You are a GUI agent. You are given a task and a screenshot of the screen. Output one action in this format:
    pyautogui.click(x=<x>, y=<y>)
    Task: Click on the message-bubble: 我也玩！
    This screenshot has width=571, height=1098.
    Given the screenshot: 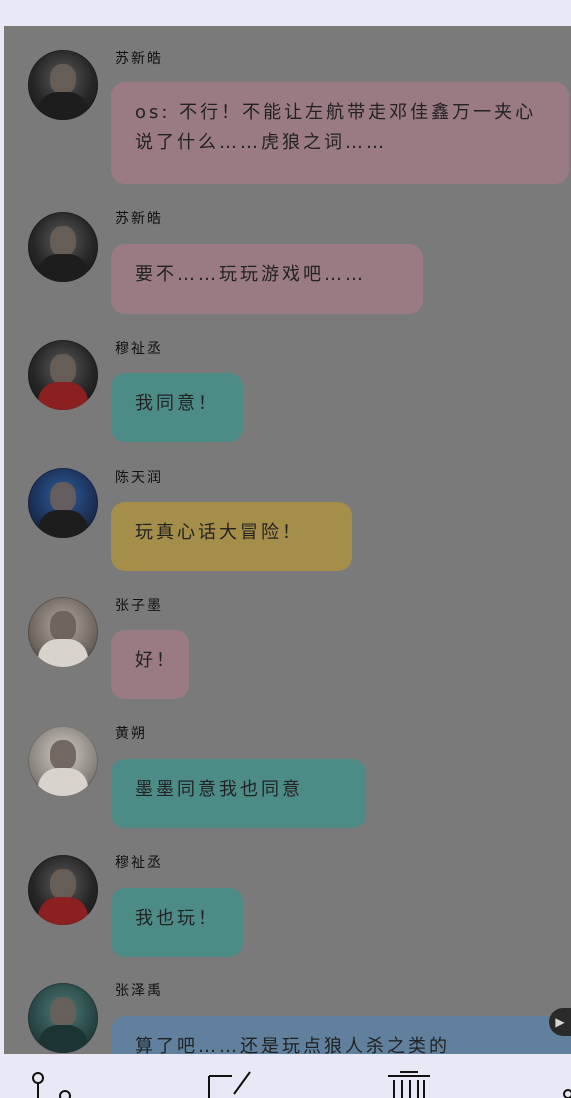 What is the action you would take?
    pyautogui.click(x=177, y=922)
    